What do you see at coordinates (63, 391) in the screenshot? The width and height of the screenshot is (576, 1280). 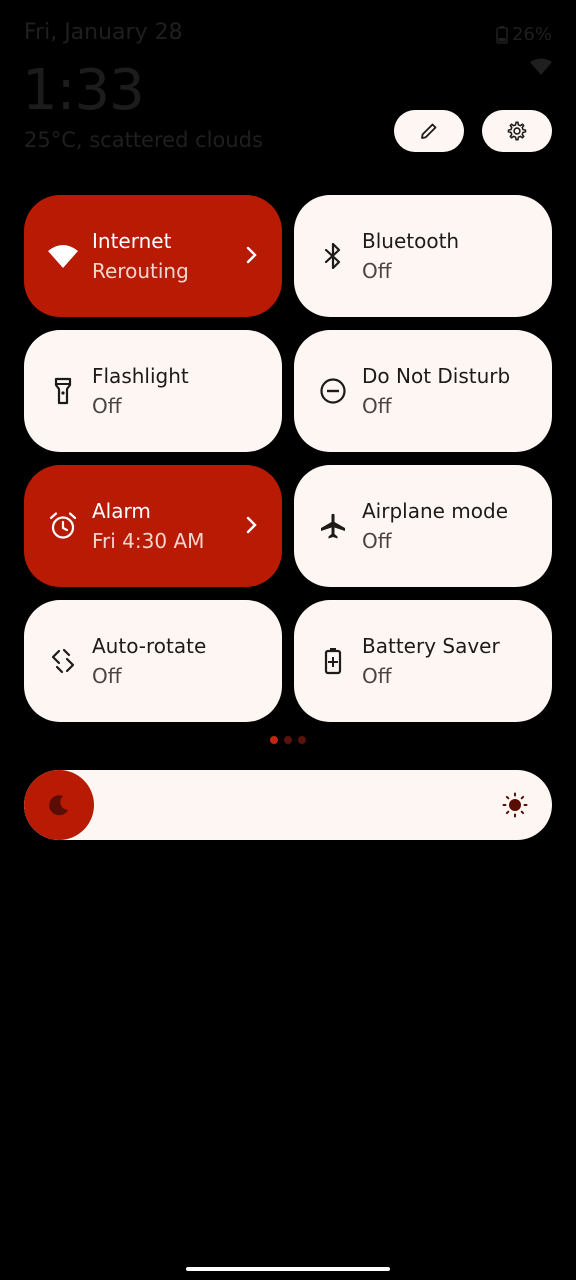 I see `flashlight-icon` at bounding box center [63, 391].